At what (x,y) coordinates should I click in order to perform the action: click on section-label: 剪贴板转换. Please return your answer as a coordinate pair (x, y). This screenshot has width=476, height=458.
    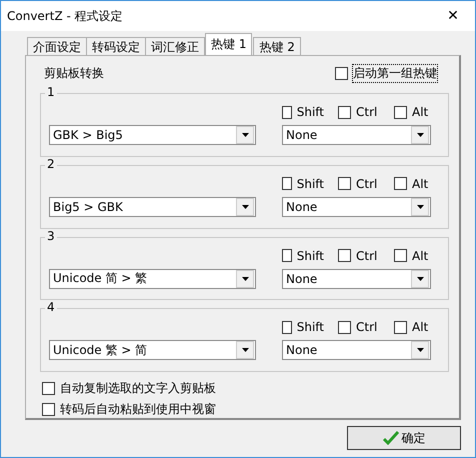
    Looking at the image, I should click on (74, 73).